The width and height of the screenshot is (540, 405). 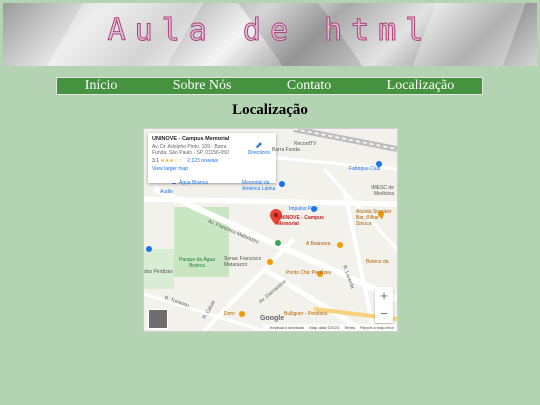 What do you see at coordinates (384, 314) in the screenshot?
I see `zoom-out-button: −` at bounding box center [384, 314].